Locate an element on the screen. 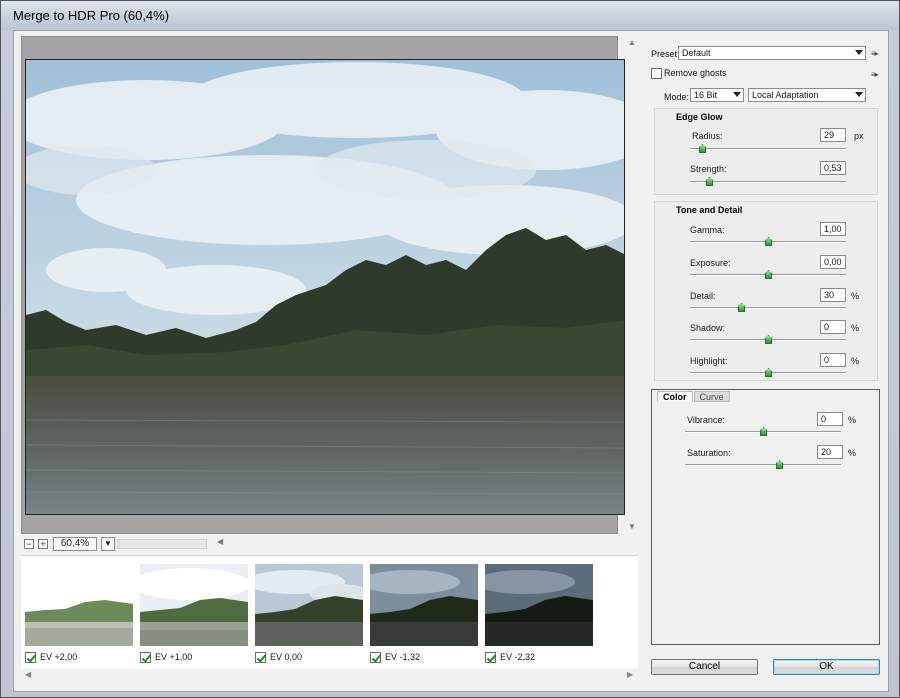 The width and height of the screenshot is (900, 698). highlight-unit: % is located at coordinates (855, 361).